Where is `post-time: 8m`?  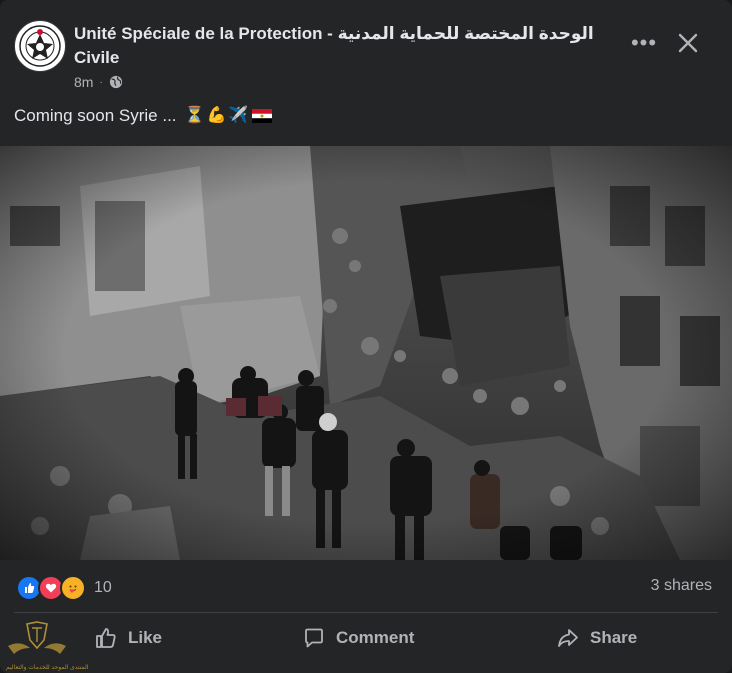
post-time: 8m is located at coordinates (83, 82).